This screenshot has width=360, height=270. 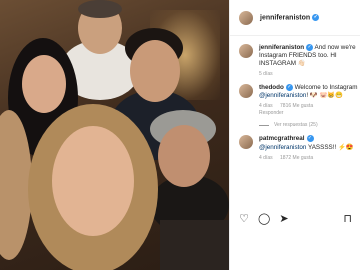 I want to click on comment-meta: 4 días 1872 Me gusta, so click(x=309, y=158).